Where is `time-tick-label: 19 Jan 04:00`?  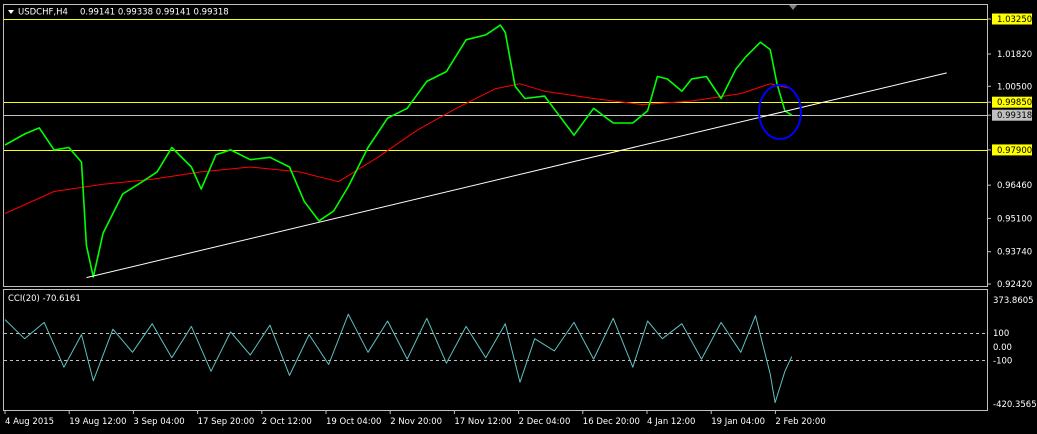
time-tick-label: 19 Jan 04:00 is located at coordinates (738, 422).